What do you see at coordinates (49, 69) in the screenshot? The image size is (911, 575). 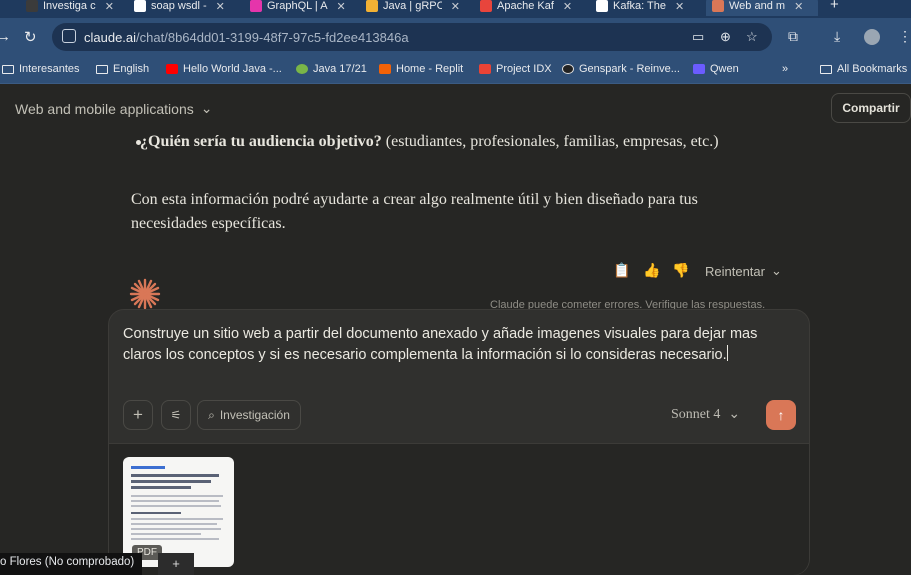 I see `bookmark-label: Interesantes` at bounding box center [49, 69].